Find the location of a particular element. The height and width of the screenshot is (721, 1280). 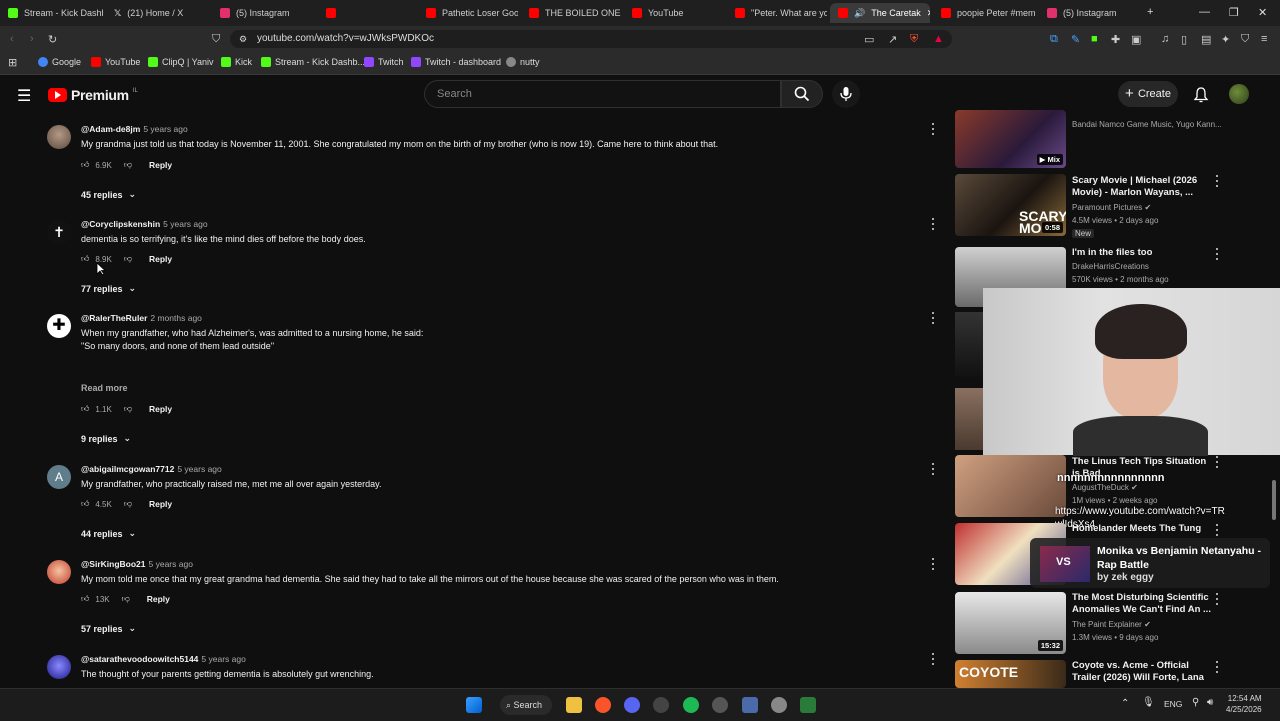

bookmark-youtube: YouTube is located at coordinates (115, 62).